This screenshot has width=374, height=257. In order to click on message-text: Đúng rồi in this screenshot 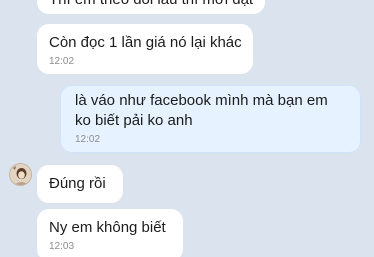, I will do `click(77, 183)`.